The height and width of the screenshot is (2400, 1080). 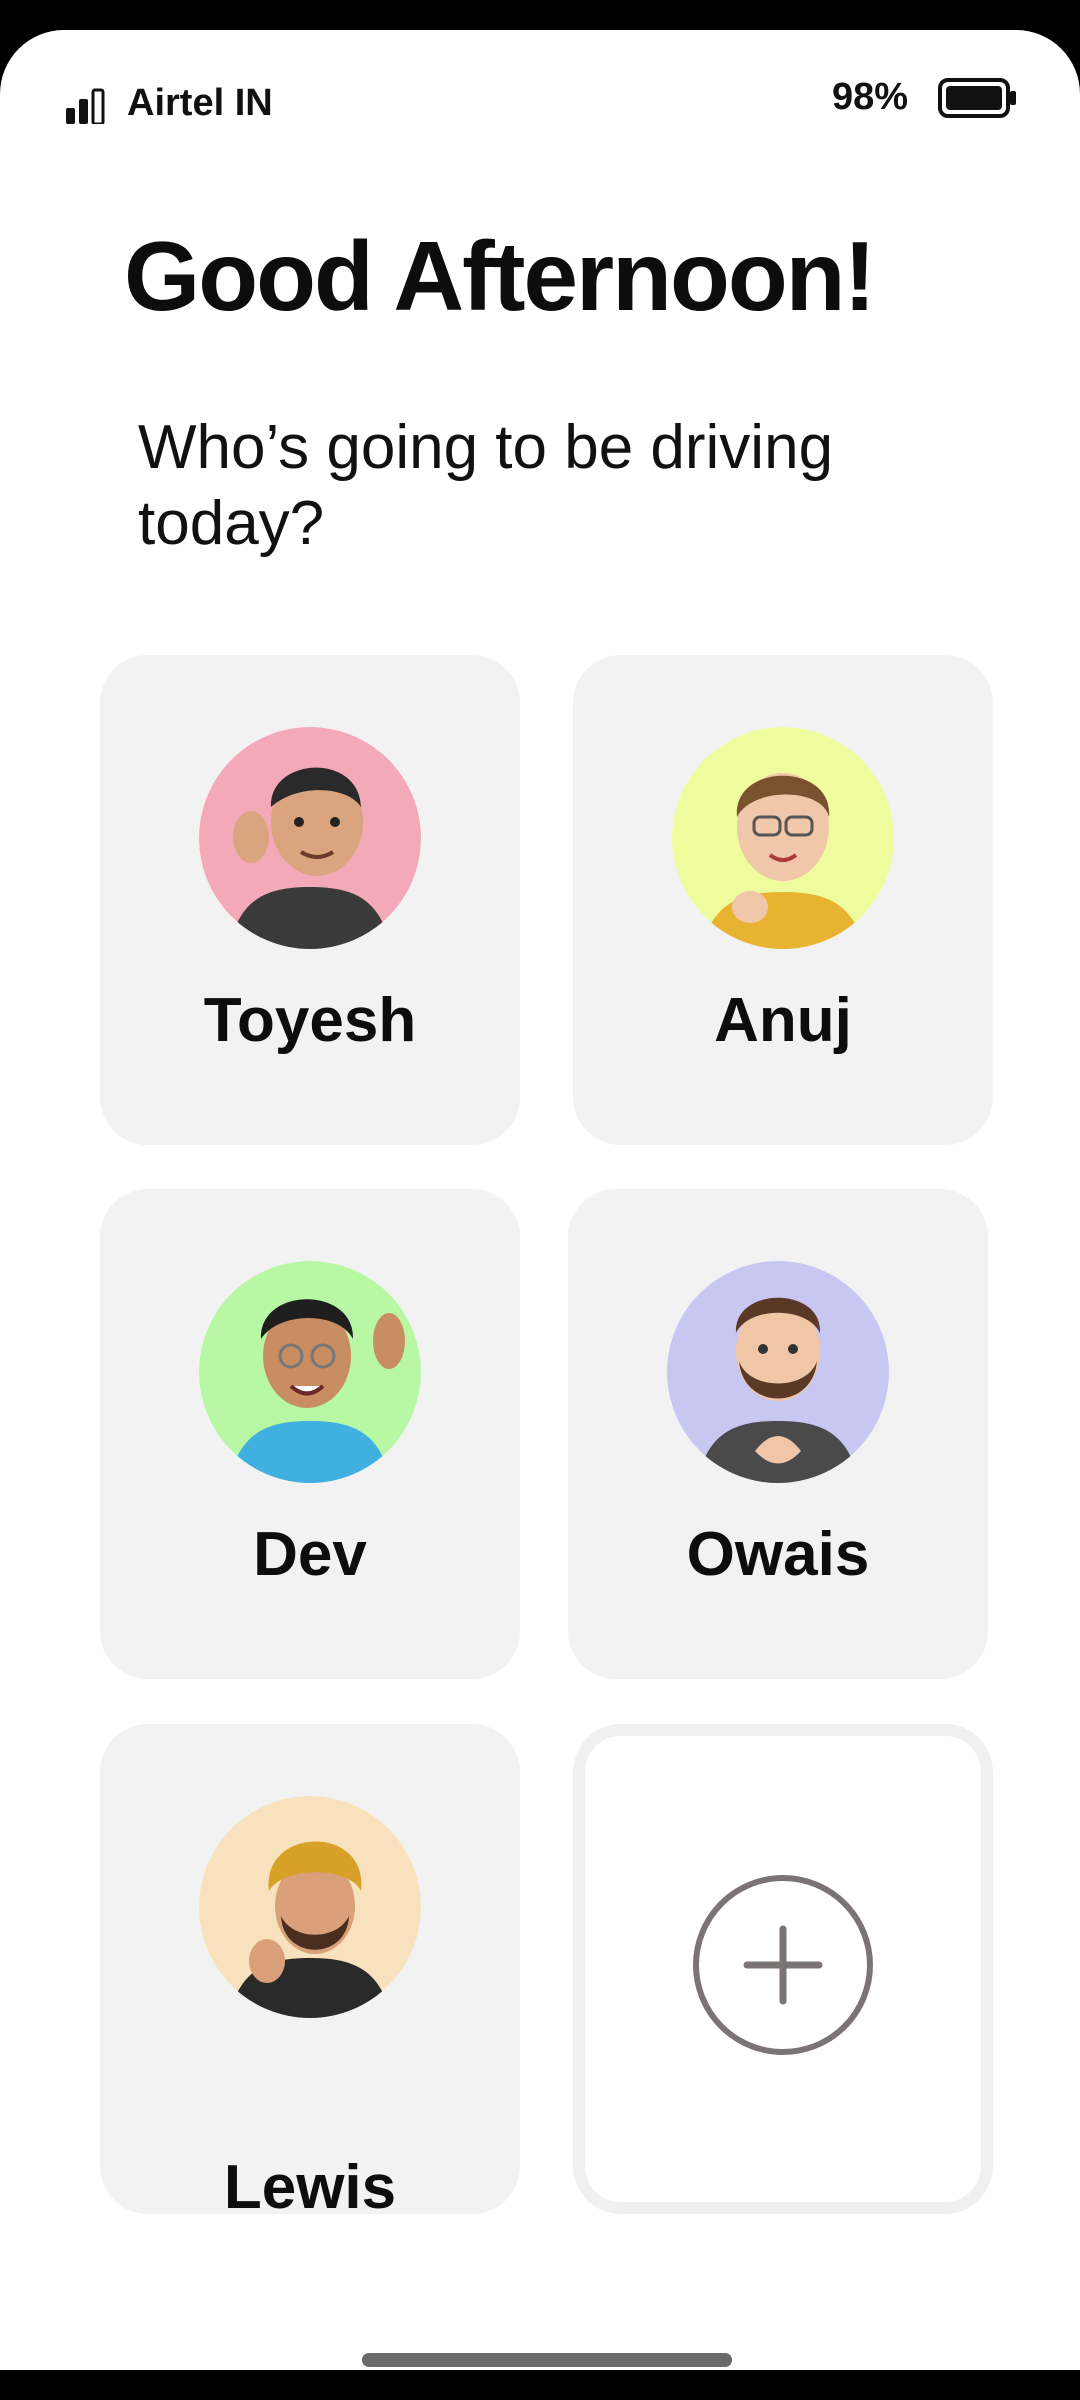 I want to click on battery-percent: 98%, so click(x=870, y=97).